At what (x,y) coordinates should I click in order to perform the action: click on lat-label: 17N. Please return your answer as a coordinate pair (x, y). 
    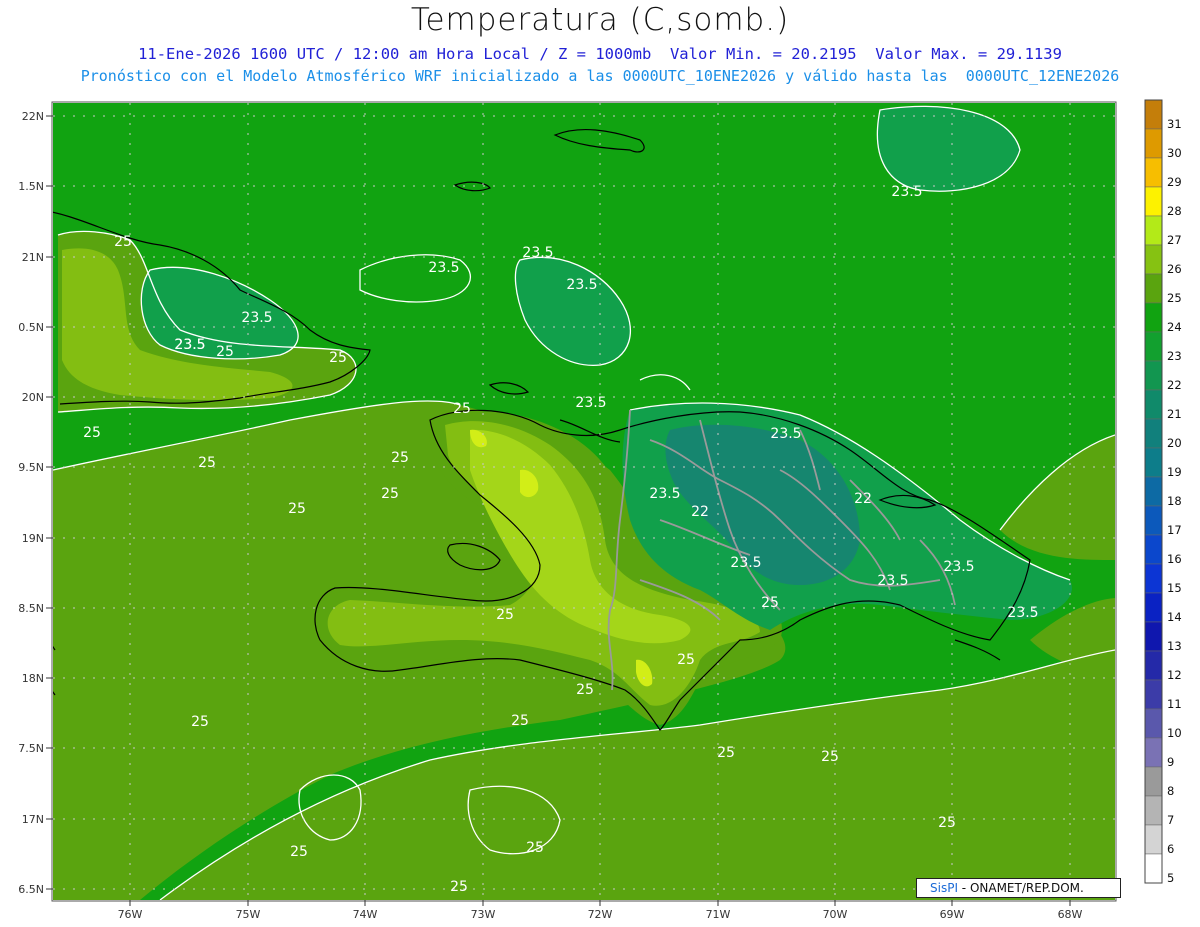
    Looking at the image, I should click on (33, 819).